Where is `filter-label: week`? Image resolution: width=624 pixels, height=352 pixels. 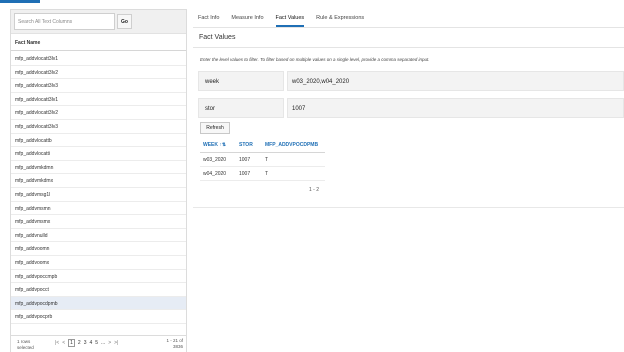 filter-label: week is located at coordinates (241, 81).